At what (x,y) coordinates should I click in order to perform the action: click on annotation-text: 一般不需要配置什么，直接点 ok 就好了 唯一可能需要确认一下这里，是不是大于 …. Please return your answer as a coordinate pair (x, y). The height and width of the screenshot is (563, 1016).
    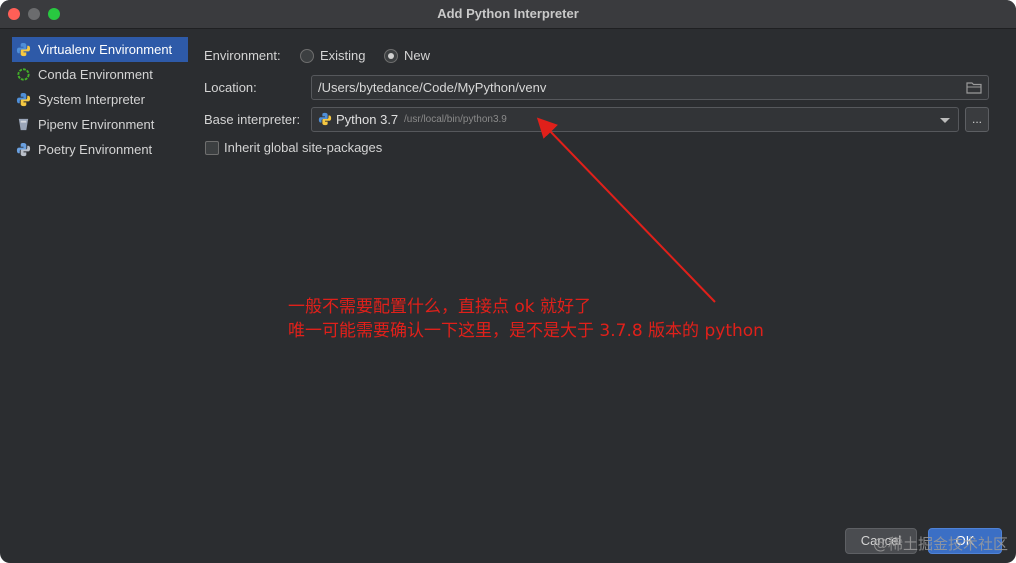
    Looking at the image, I should click on (526, 319).